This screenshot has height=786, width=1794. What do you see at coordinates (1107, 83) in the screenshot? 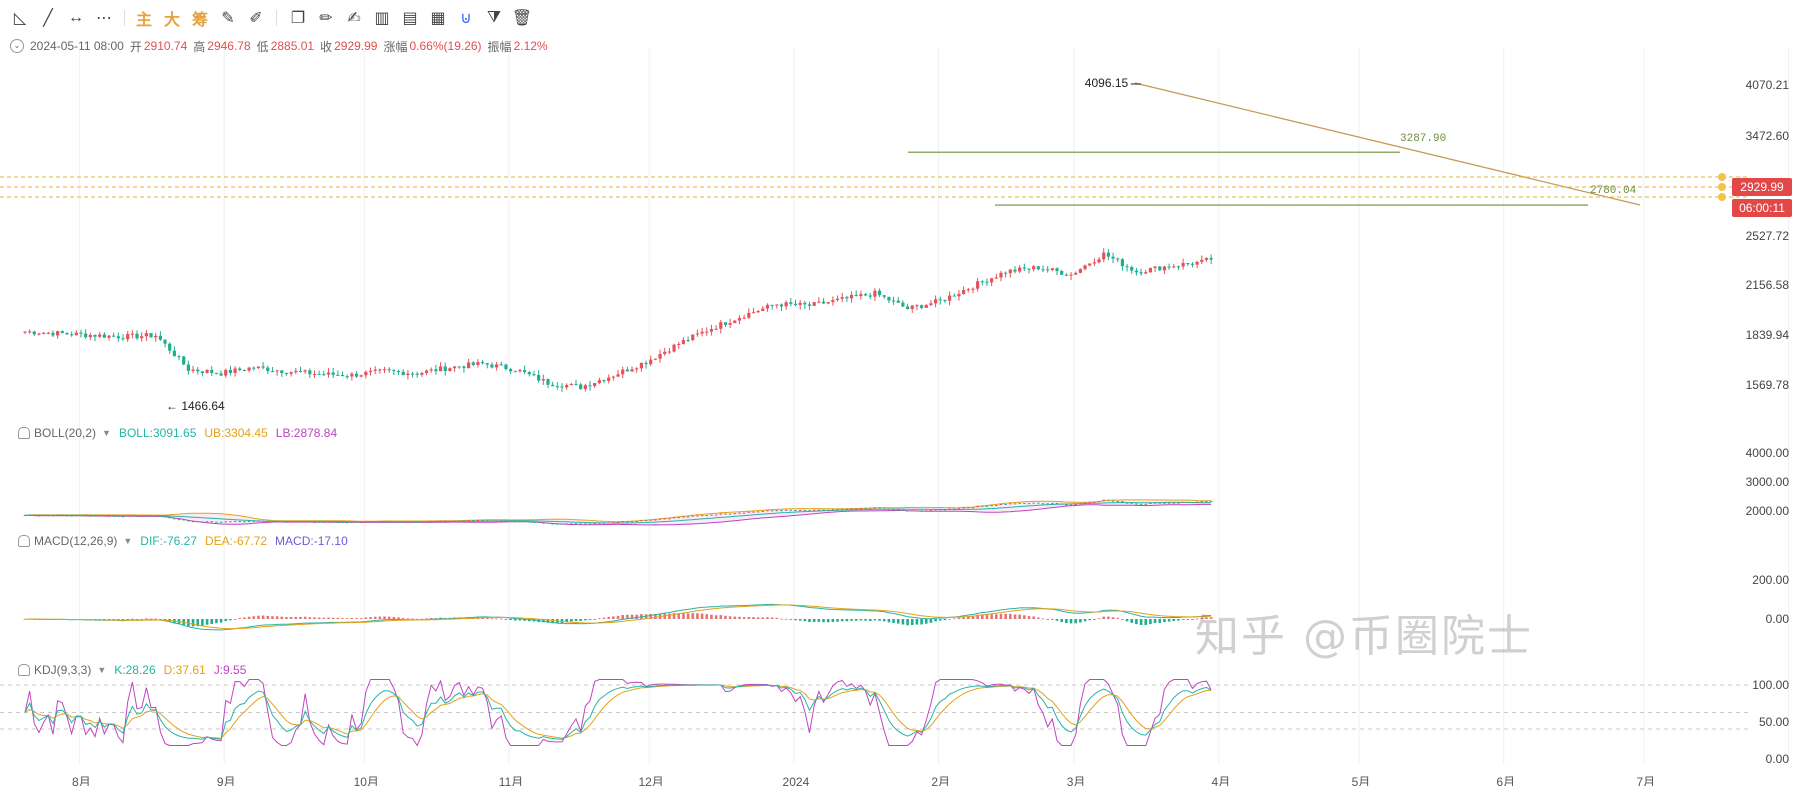
I see `high-annotation: 4096.15` at bounding box center [1107, 83].